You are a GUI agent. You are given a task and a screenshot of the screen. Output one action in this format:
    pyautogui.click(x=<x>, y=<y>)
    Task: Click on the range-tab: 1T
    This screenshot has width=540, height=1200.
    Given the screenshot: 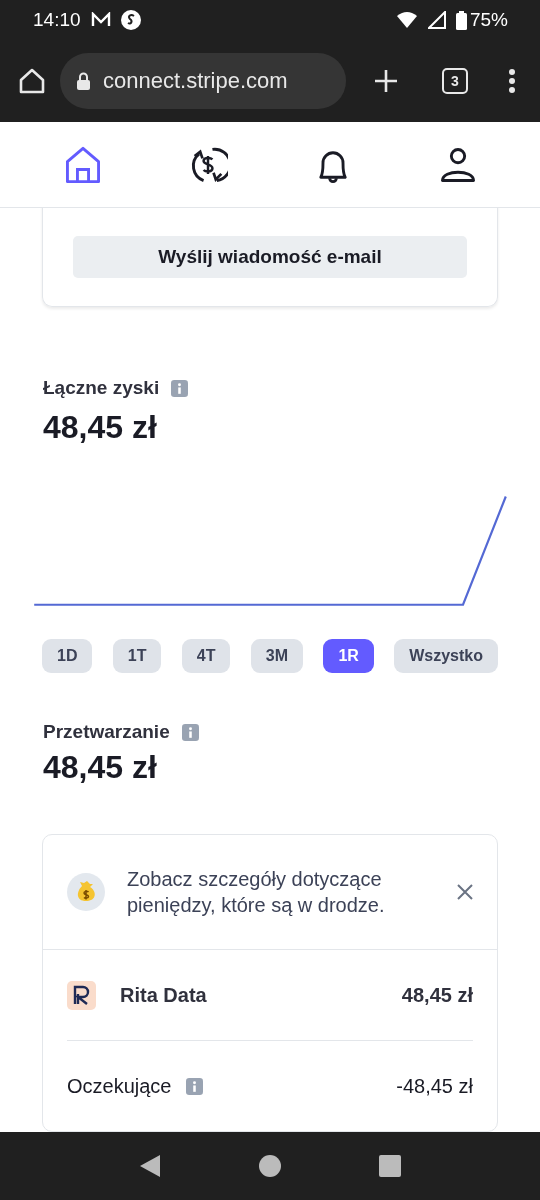 What is the action you would take?
    pyautogui.click(x=137, y=656)
    